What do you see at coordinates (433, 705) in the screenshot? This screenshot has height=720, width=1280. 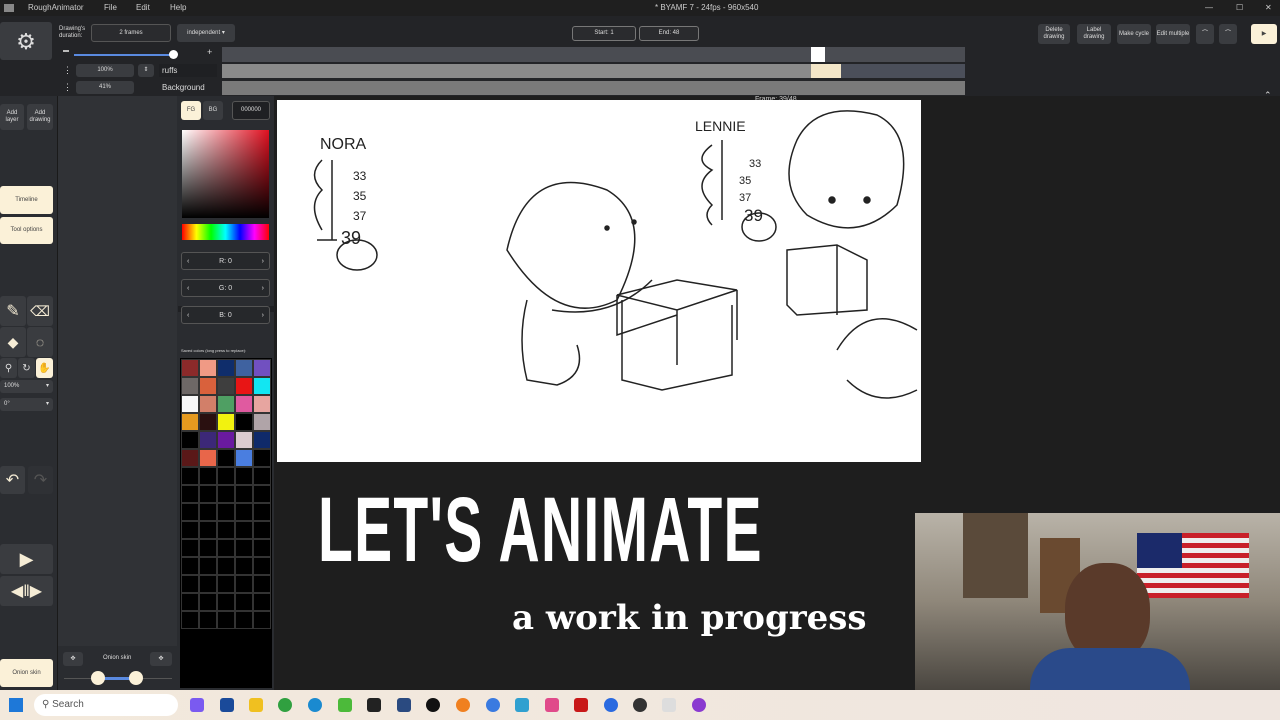 I see `obs-icon` at bounding box center [433, 705].